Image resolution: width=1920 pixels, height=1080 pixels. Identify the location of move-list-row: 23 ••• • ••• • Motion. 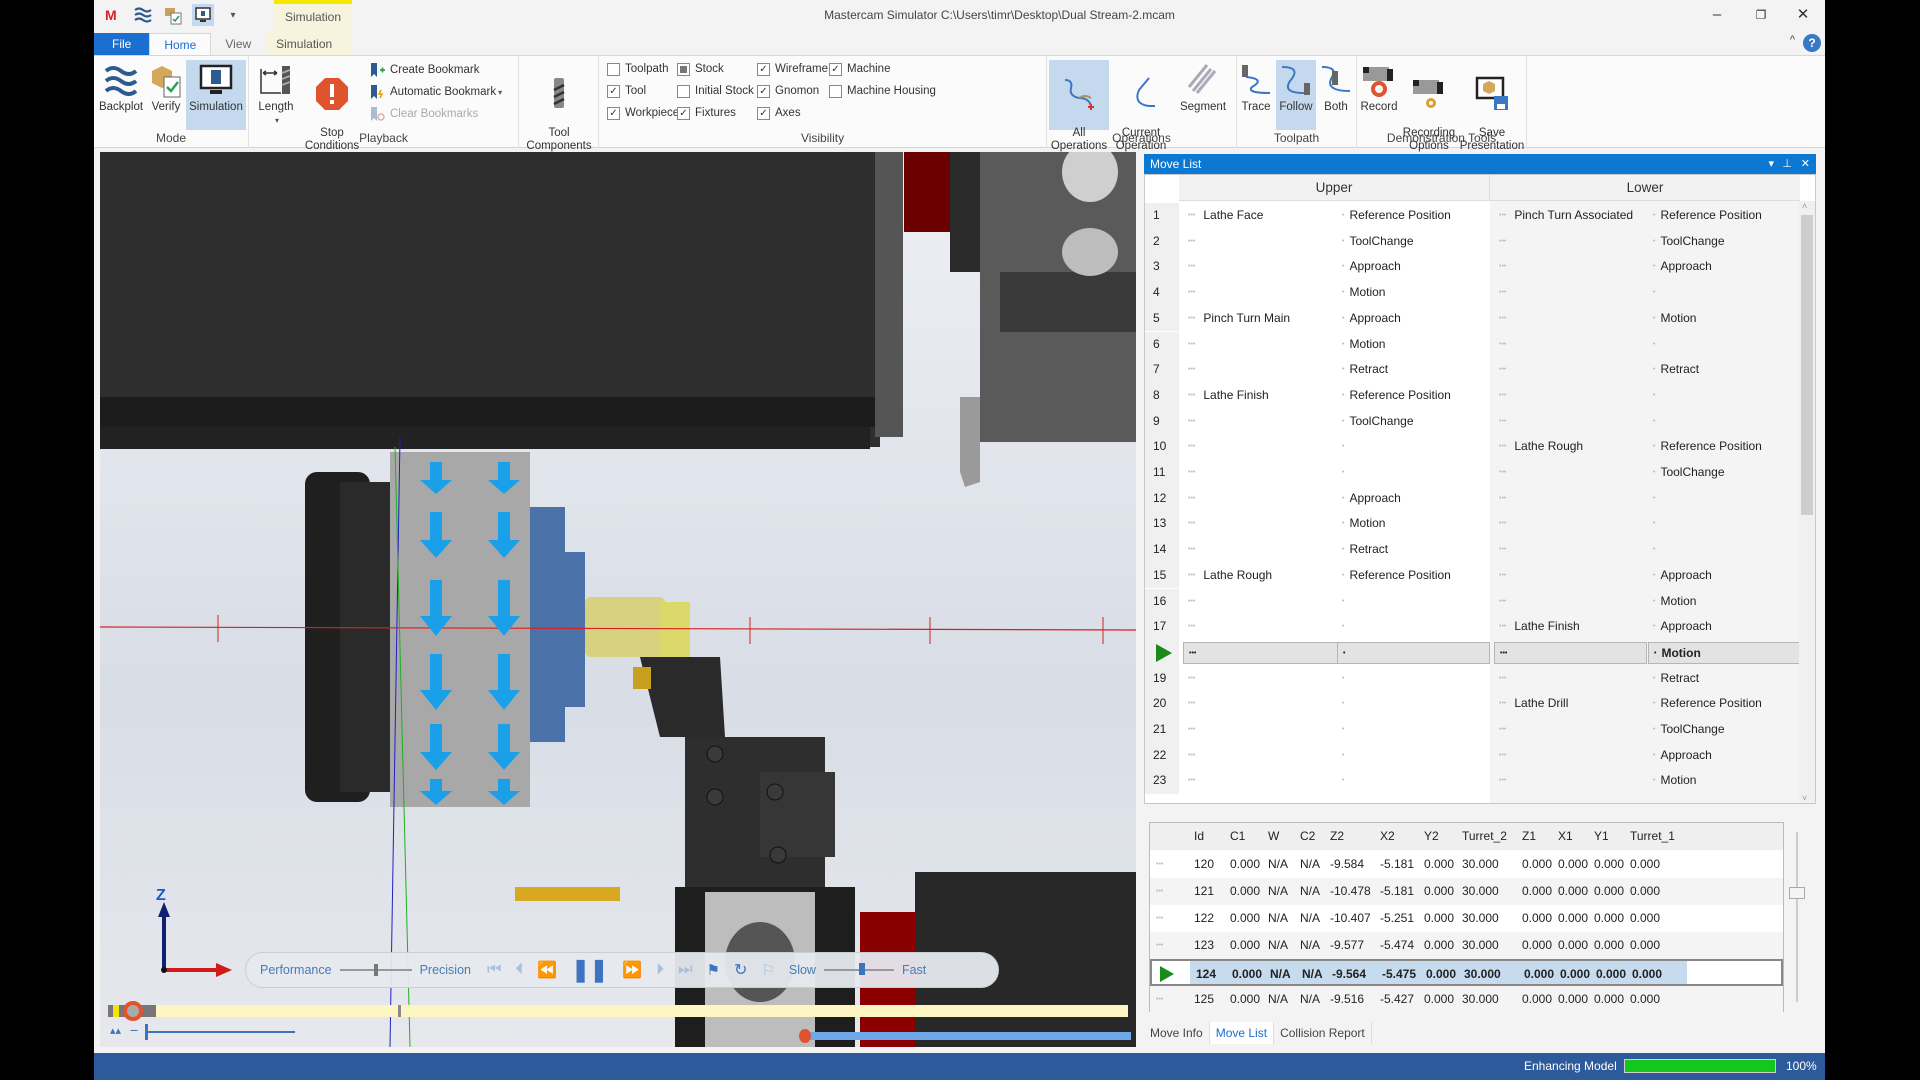
(1472, 781).